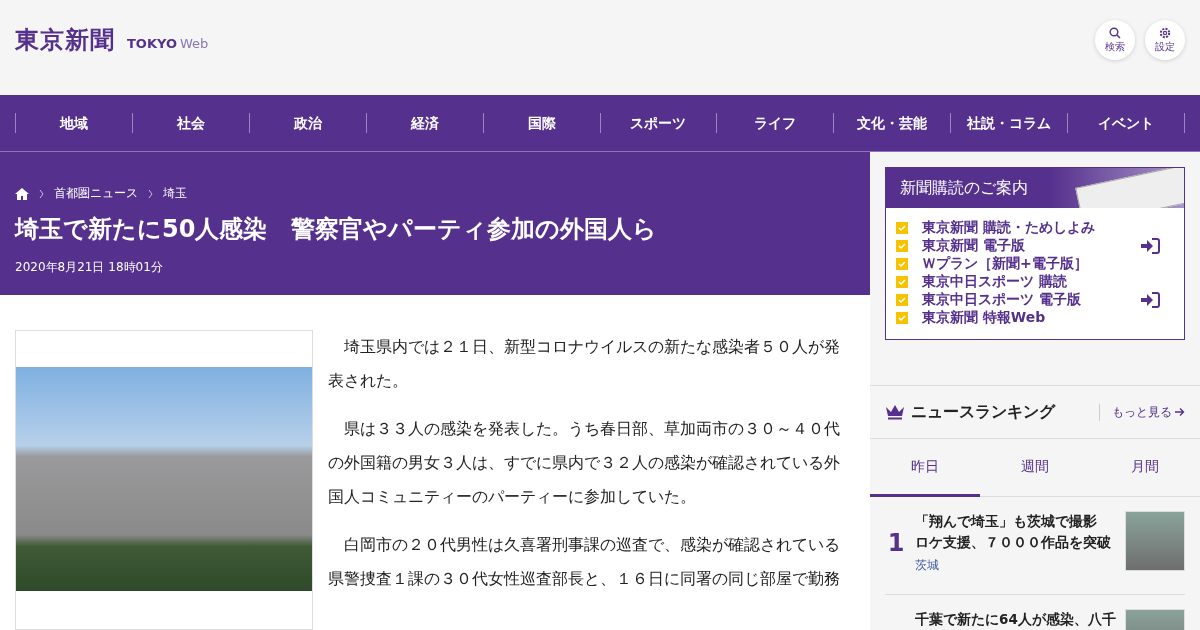  What do you see at coordinates (895, 412) in the screenshot?
I see `crown-icon` at bounding box center [895, 412].